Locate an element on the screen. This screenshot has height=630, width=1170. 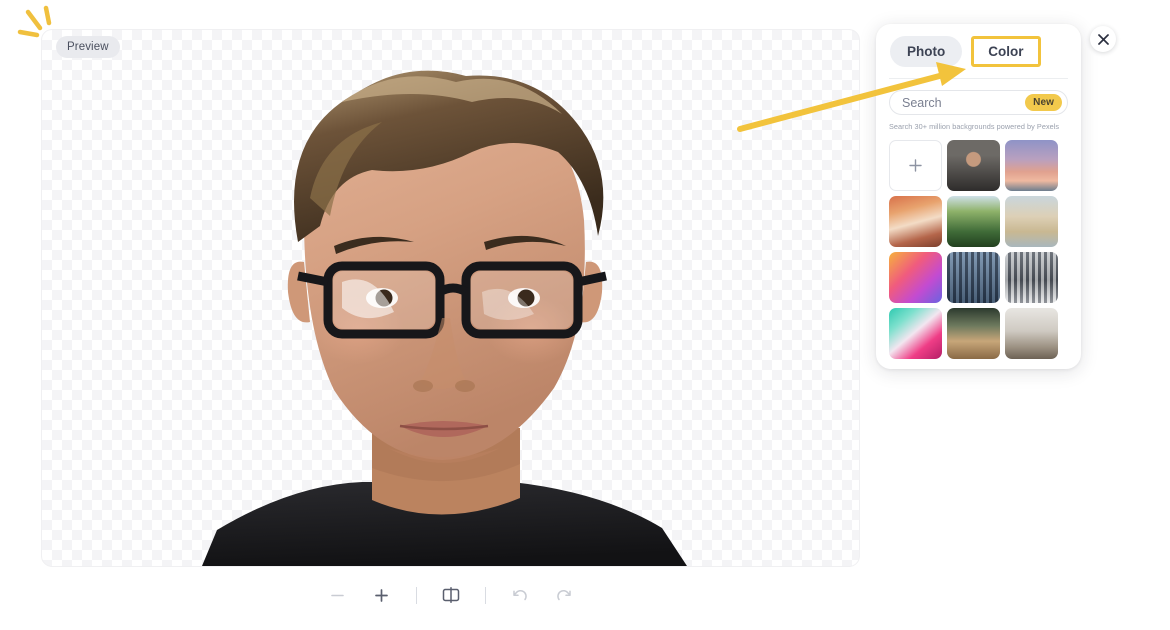
thumb-canyon is located at coordinates (915, 221).